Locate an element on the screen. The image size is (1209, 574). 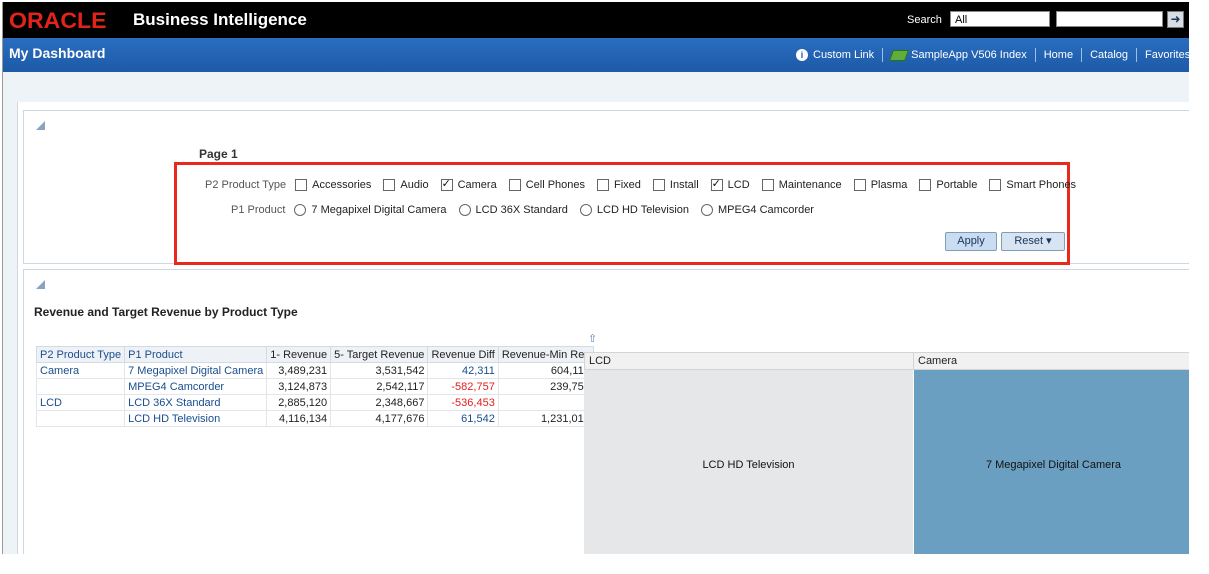
radio-lcd-36x: LCD 36X Standard is located at coordinates (513, 210).